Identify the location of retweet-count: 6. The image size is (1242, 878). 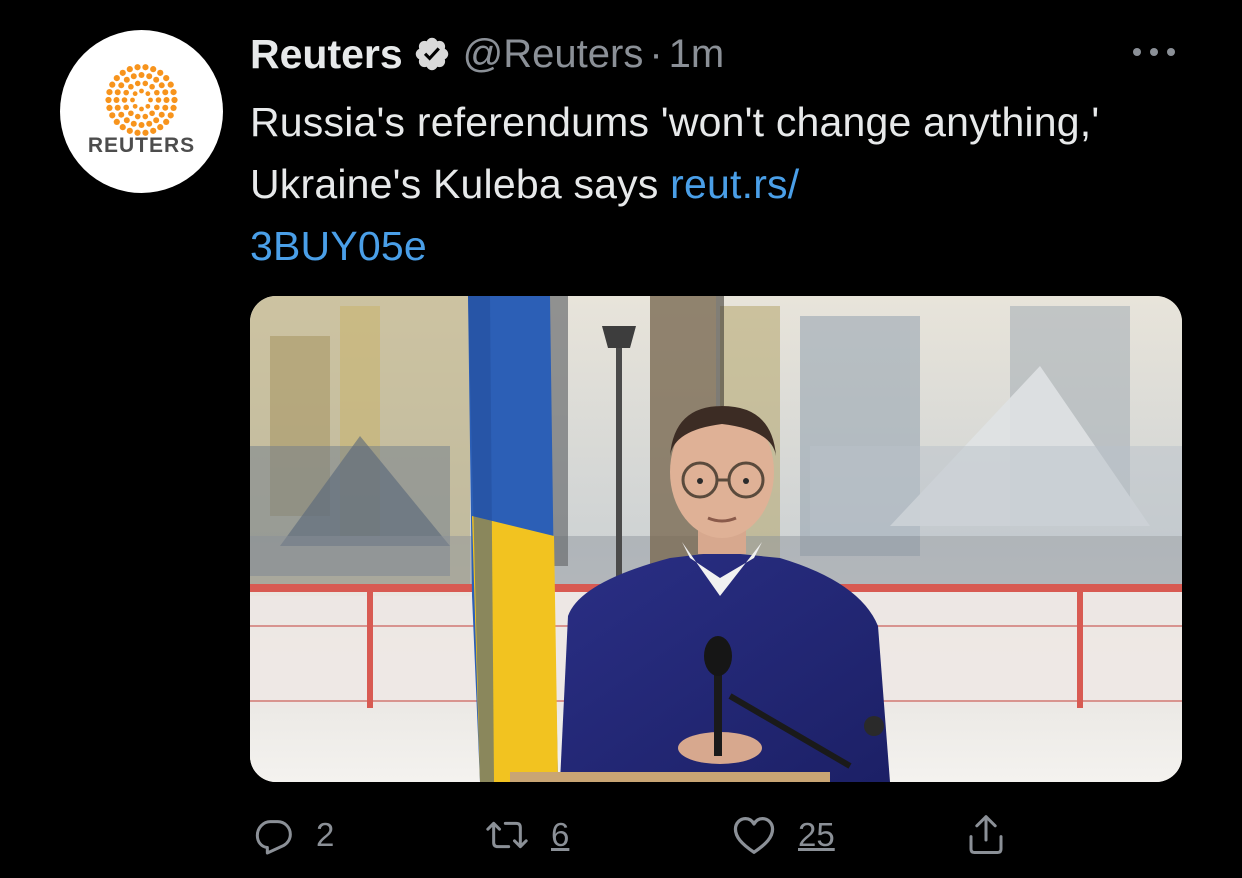
(560, 835).